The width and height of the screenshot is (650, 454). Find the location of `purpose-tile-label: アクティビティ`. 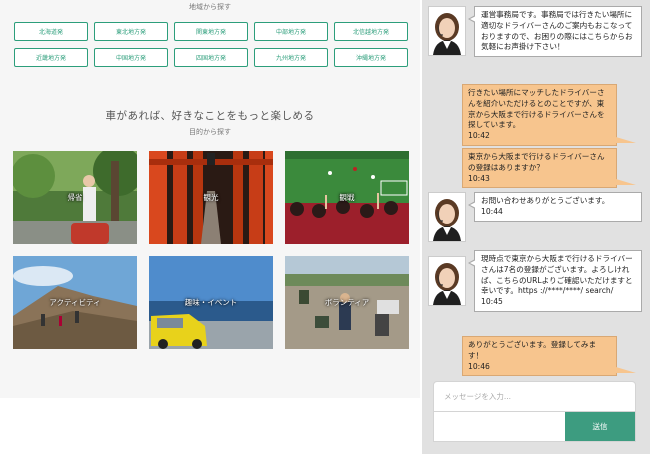

purpose-tile-label: アクティビティ is located at coordinates (75, 302).